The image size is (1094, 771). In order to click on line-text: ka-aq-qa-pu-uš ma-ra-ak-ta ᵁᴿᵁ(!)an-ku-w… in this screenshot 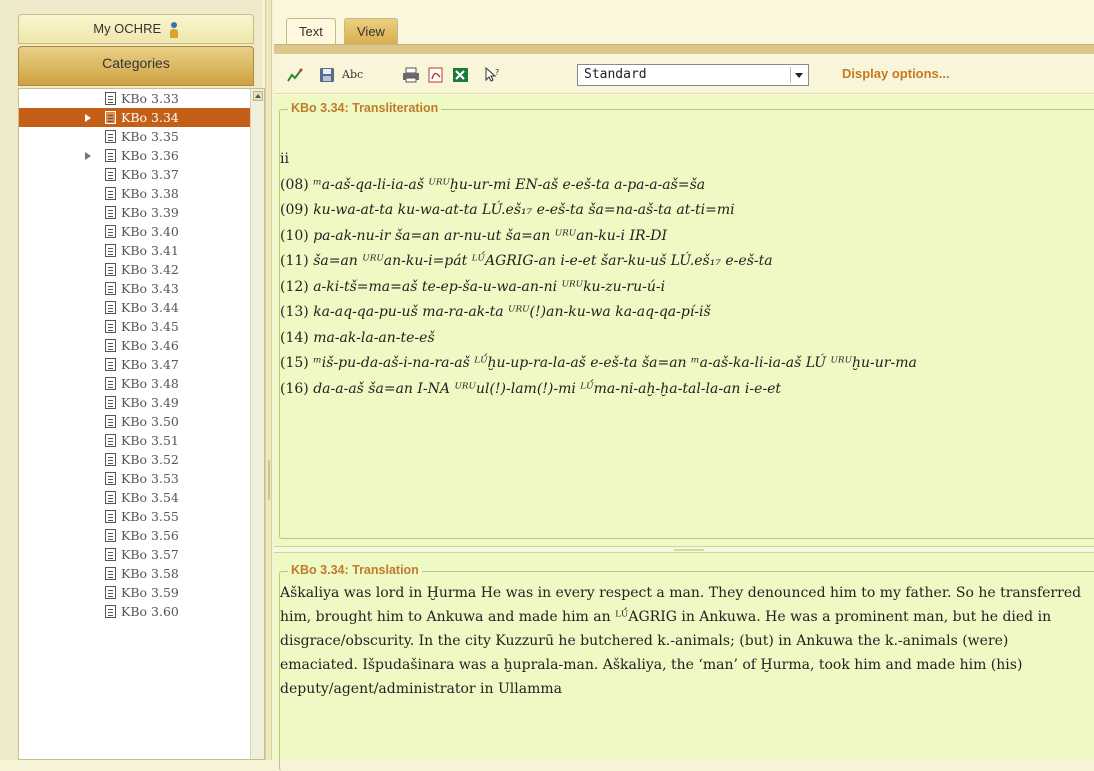, I will do `click(512, 312)`.